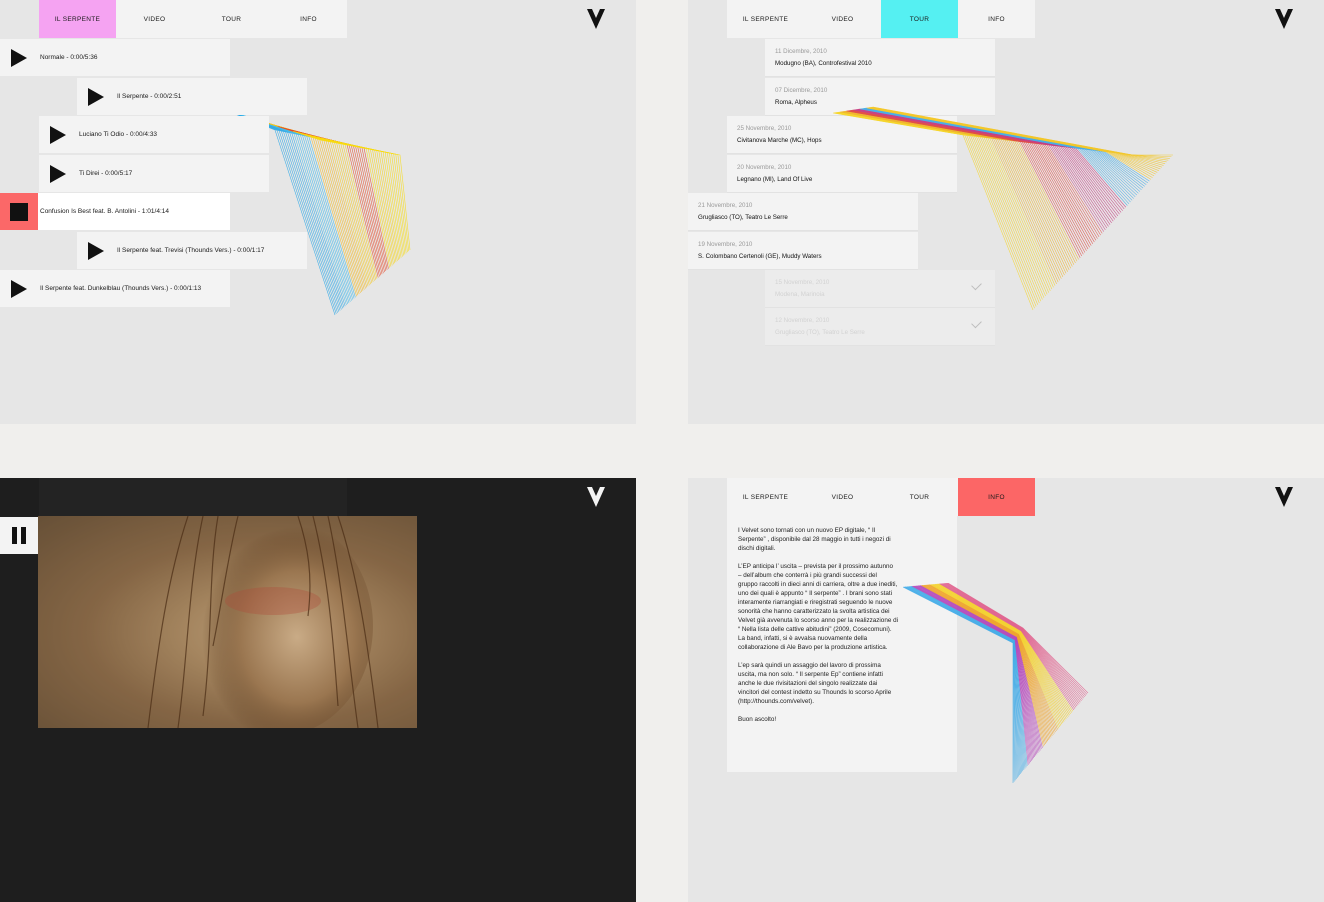 Image resolution: width=1324 pixels, height=902 pixels. I want to click on stop-button, so click(19, 211).